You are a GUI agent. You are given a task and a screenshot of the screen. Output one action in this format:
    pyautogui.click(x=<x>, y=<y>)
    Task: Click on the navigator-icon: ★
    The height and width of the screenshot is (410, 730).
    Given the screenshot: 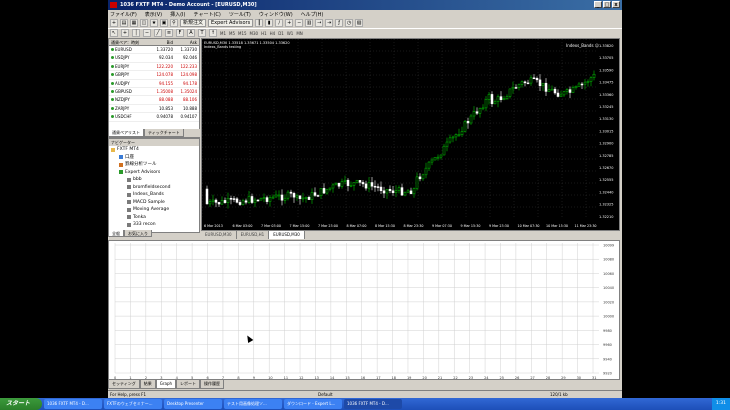 What is the action you would take?
    pyautogui.click(x=154, y=23)
    